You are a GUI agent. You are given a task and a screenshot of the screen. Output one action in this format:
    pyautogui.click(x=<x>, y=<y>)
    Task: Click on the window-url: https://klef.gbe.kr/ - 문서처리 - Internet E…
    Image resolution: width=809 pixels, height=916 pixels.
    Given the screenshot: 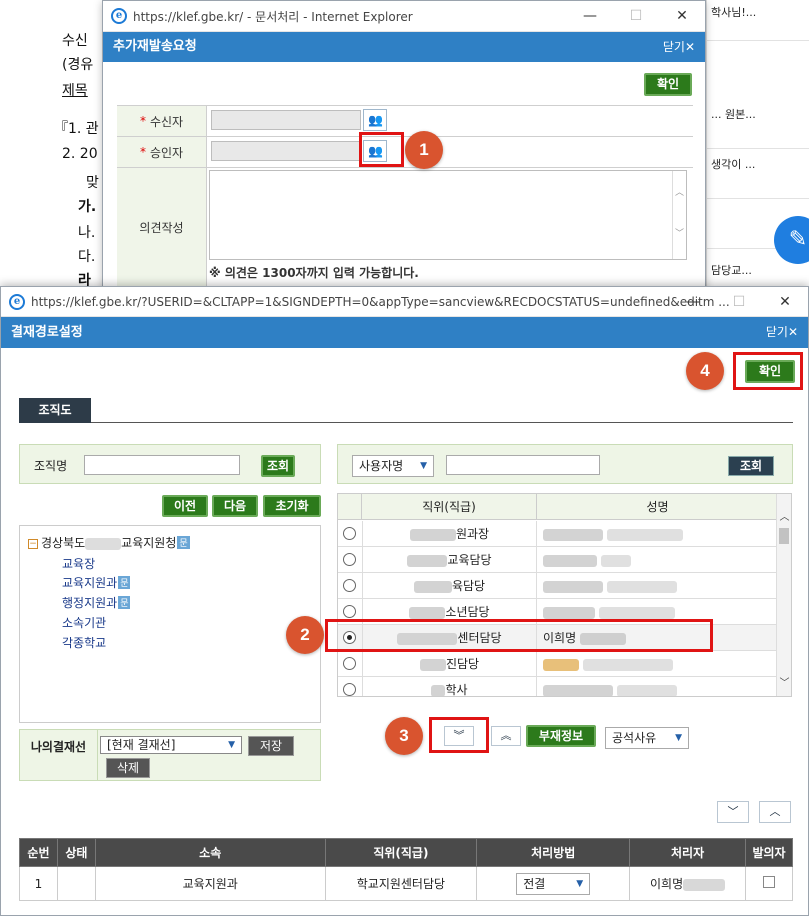 What is the action you would take?
    pyautogui.click(x=273, y=16)
    